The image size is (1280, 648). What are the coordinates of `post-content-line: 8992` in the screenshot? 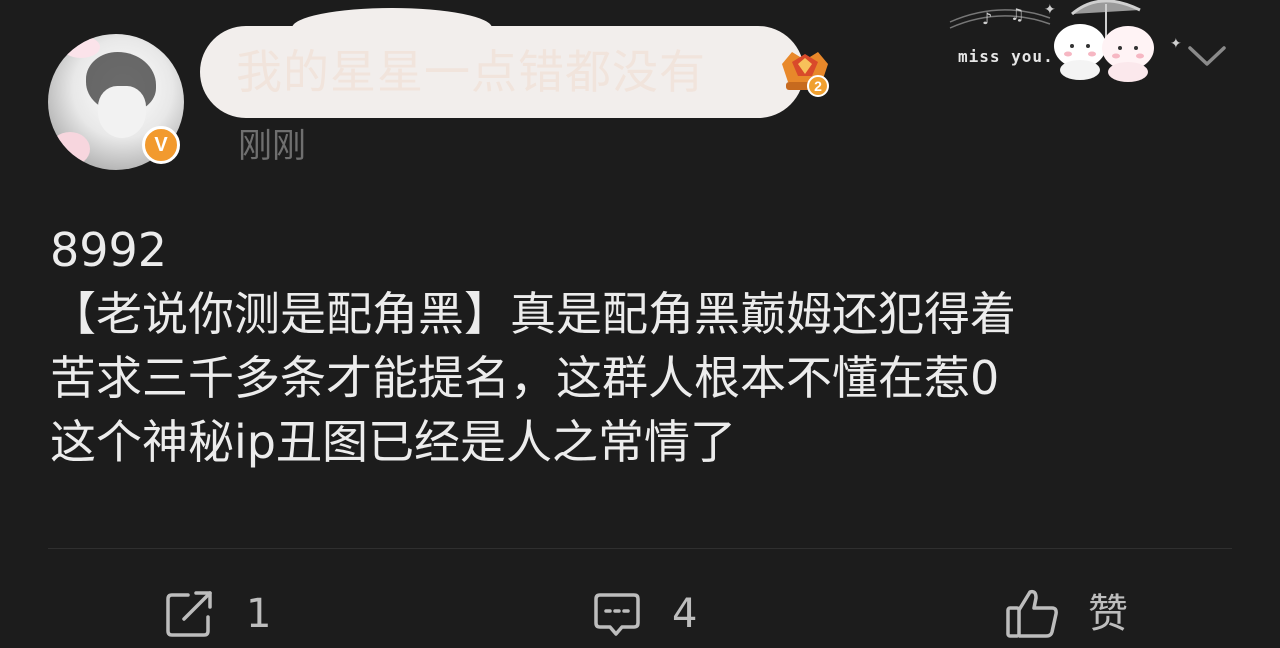 It's located at (109, 250).